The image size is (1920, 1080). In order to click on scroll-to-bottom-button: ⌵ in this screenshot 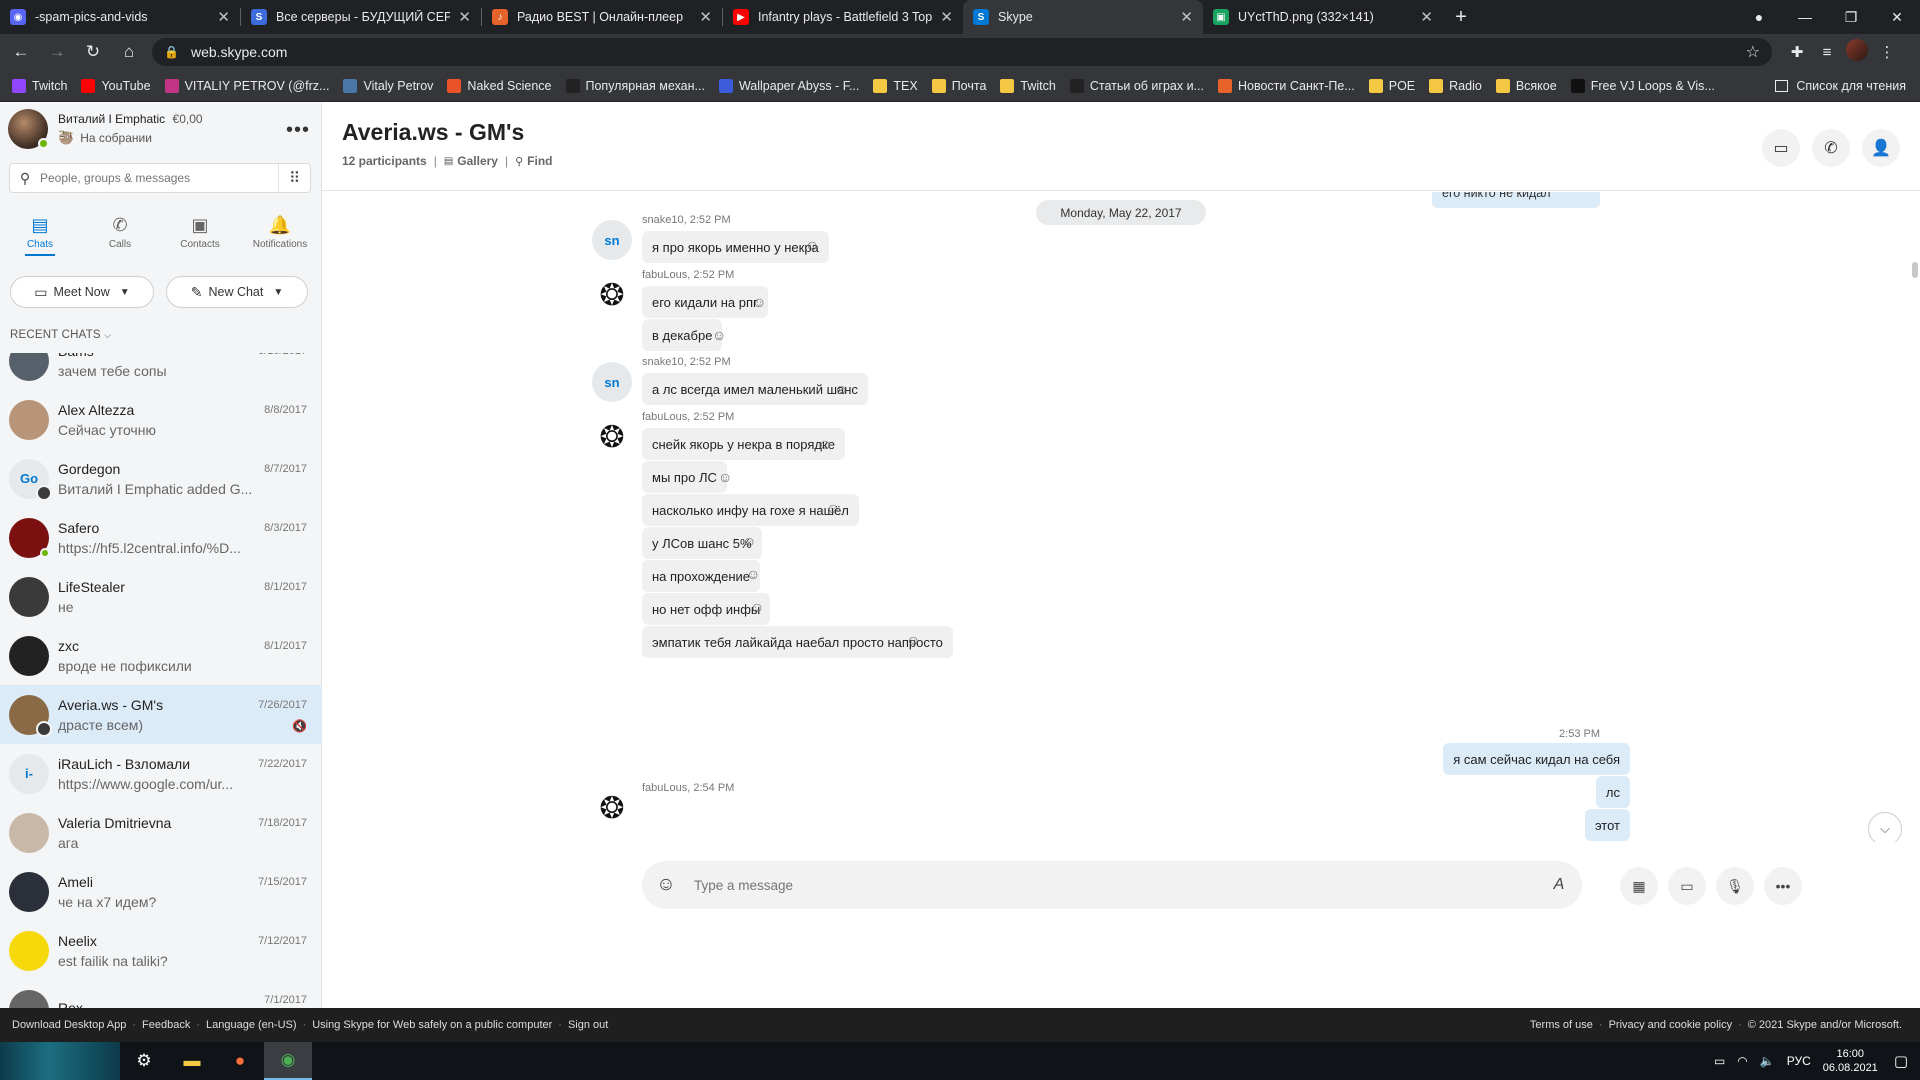, I will do `click(1885, 827)`.